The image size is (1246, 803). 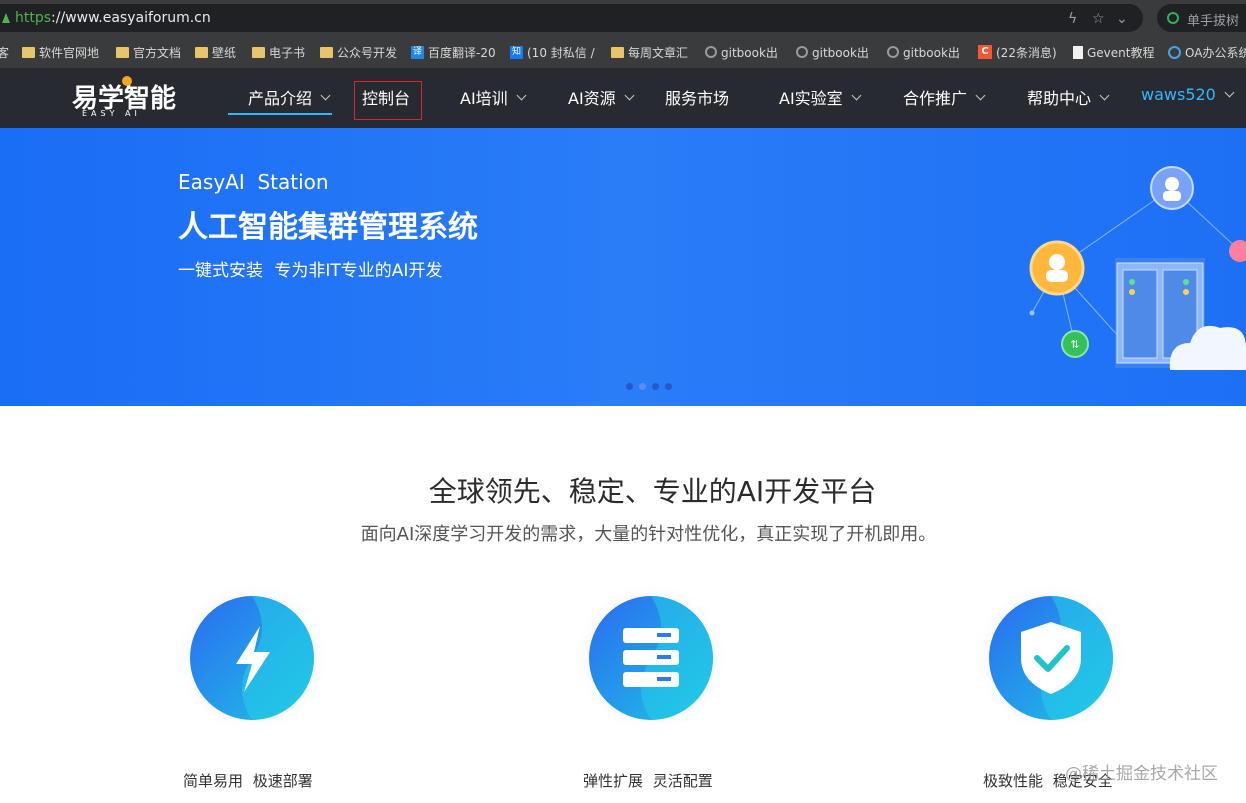 I want to click on nav-label: 服务市场, so click(x=697, y=98).